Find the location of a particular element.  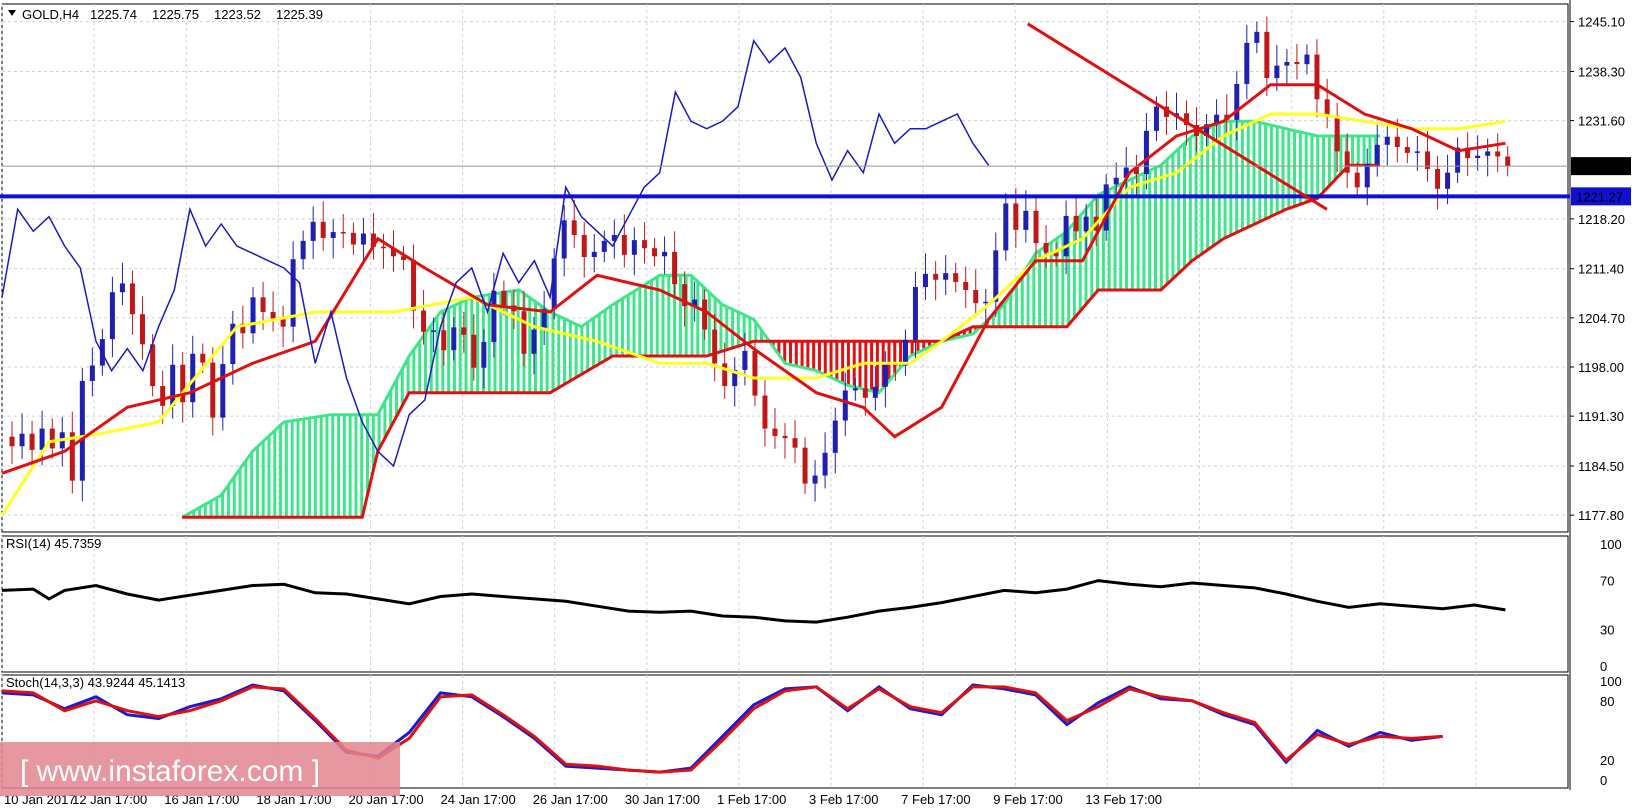

y-tick-label: 1184.50 is located at coordinates (1601, 466).